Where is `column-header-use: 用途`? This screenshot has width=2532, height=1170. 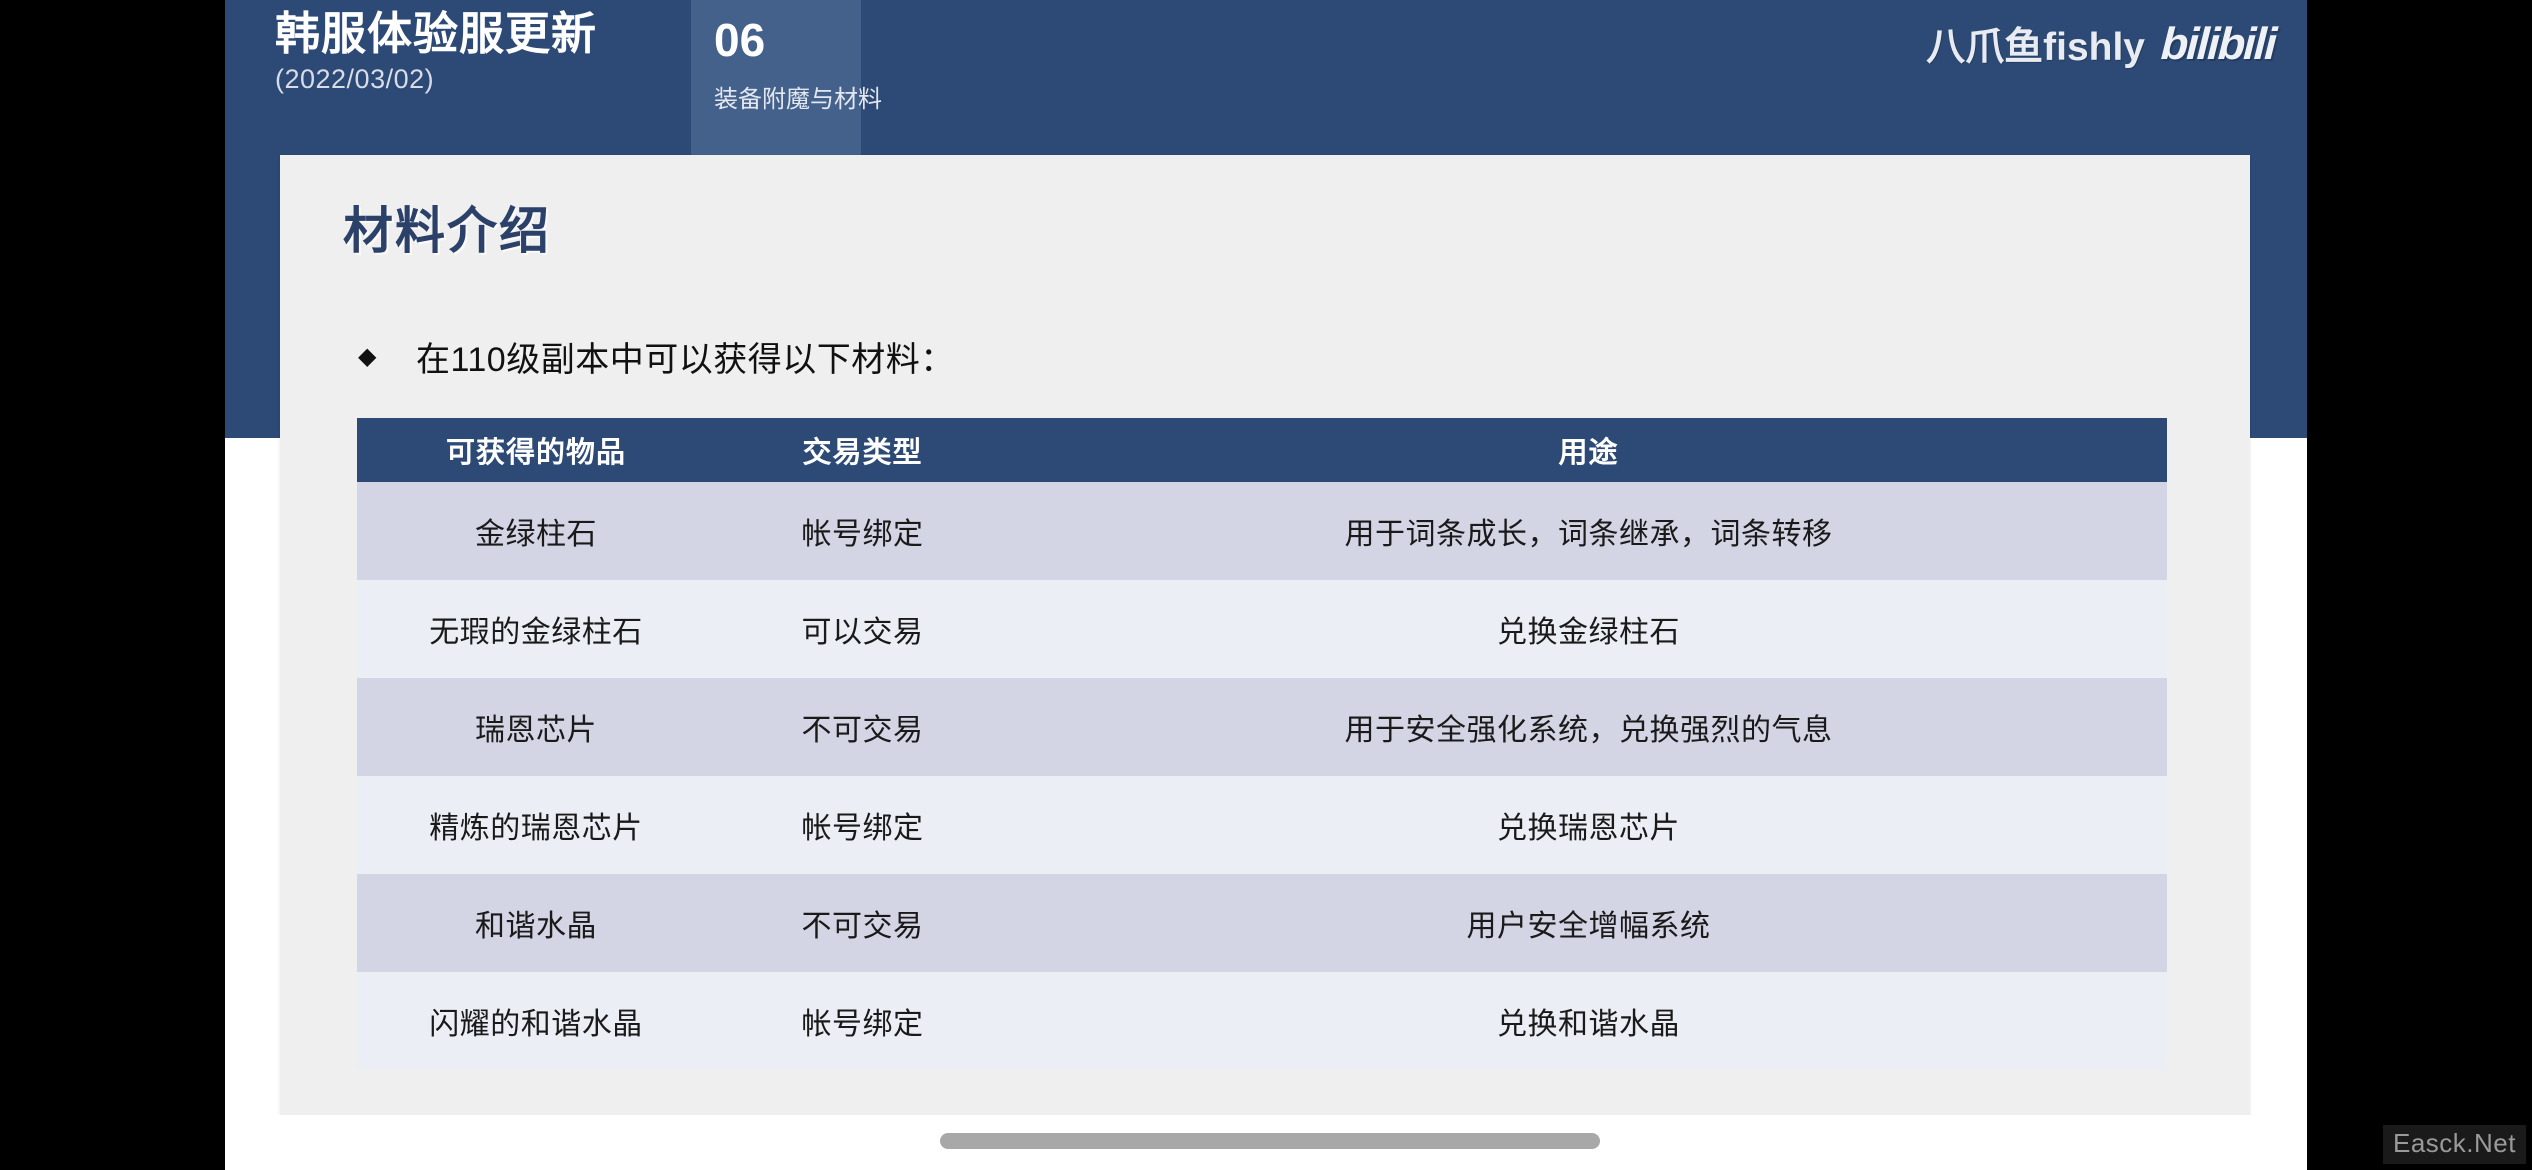
column-header-use: 用途 is located at coordinates (1588, 450).